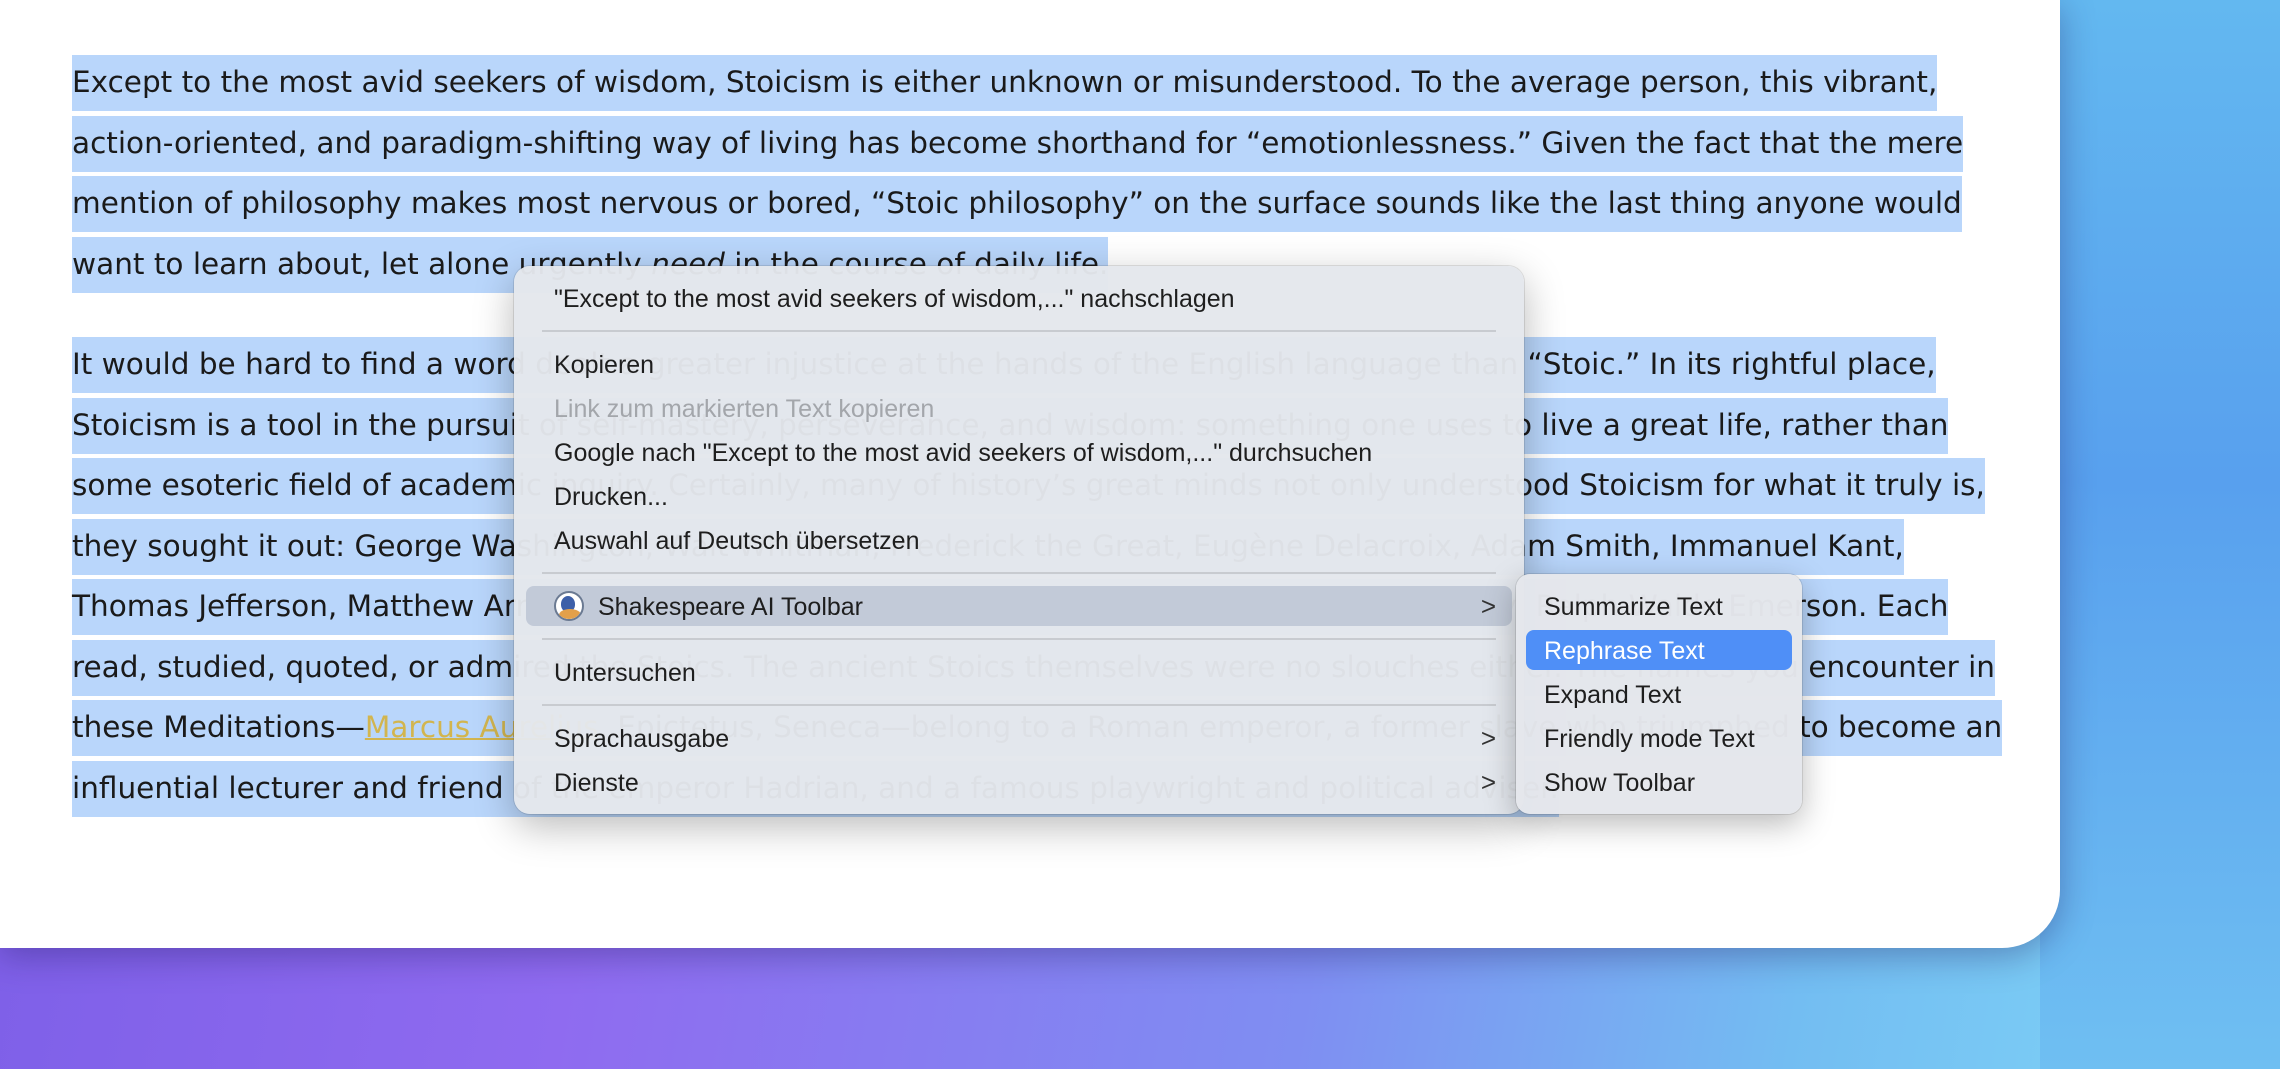 The image size is (2280, 1069). I want to click on submenu-item-show-toolbar-label: Show Toolbar, so click(1620, 783).